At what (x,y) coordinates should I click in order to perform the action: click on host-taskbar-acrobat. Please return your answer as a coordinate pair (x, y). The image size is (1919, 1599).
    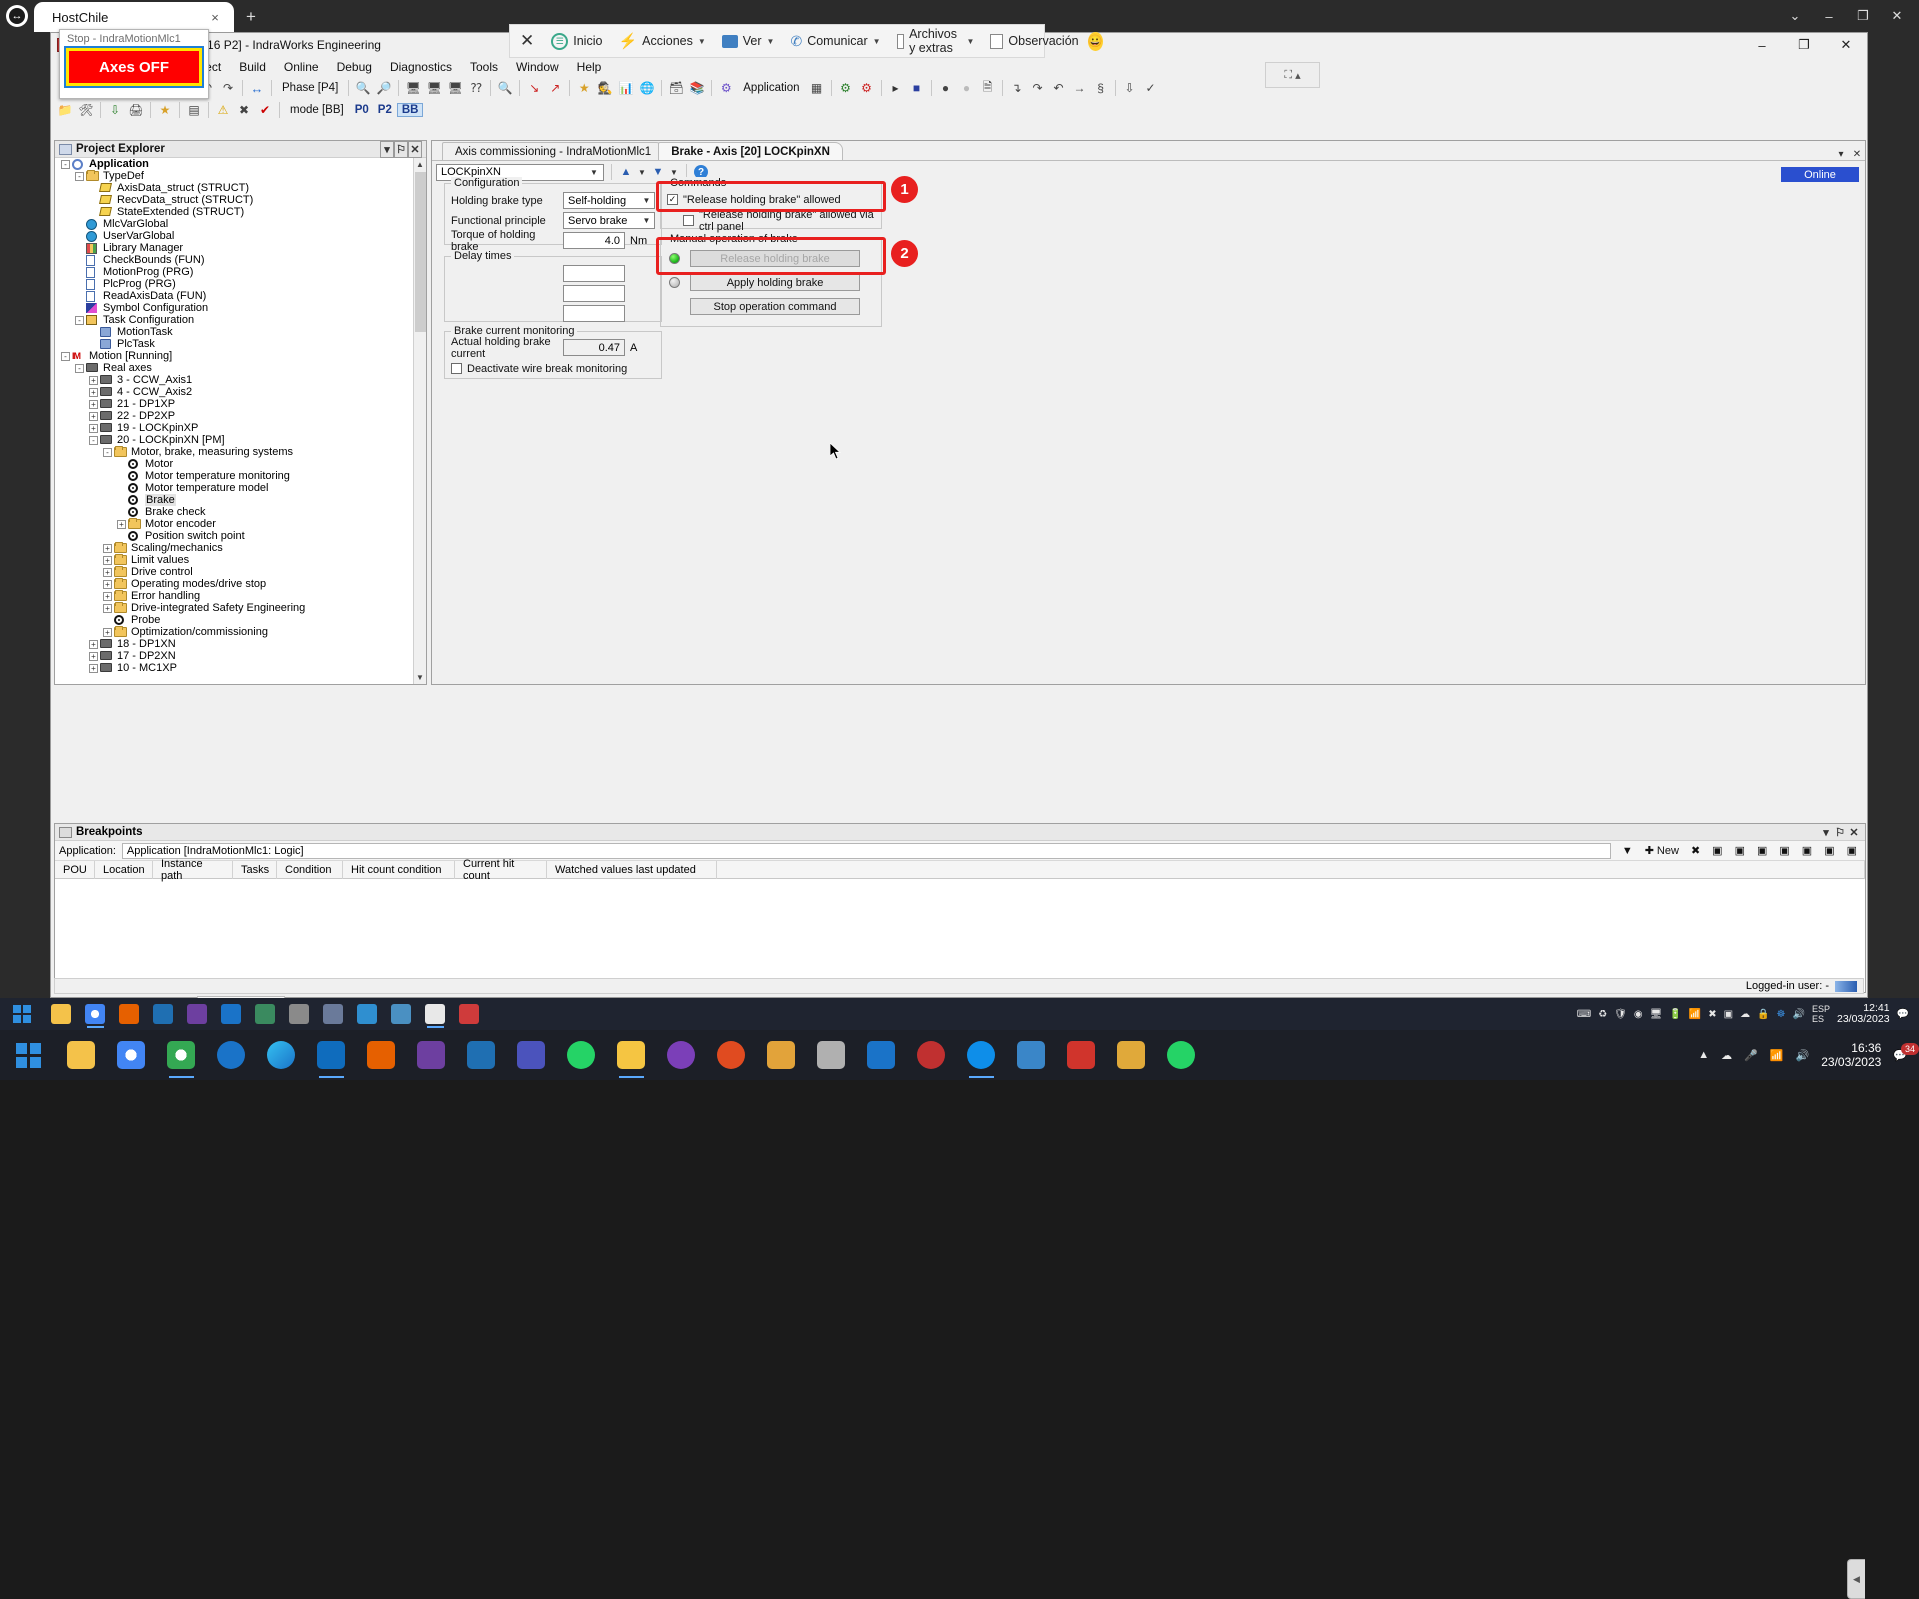
    Looking at the image, I should click on (1081, 1055).